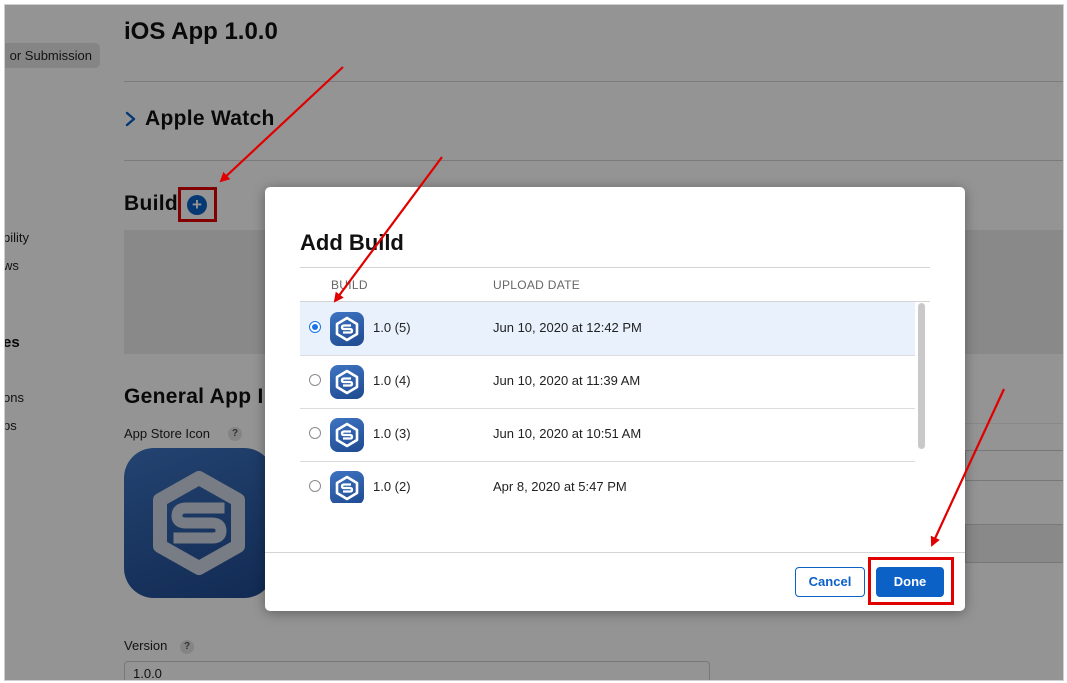 Image resolution: width=1067 pixels, height=683 pixels. I want to click on arrow-to-done-button, so click(967, 467).